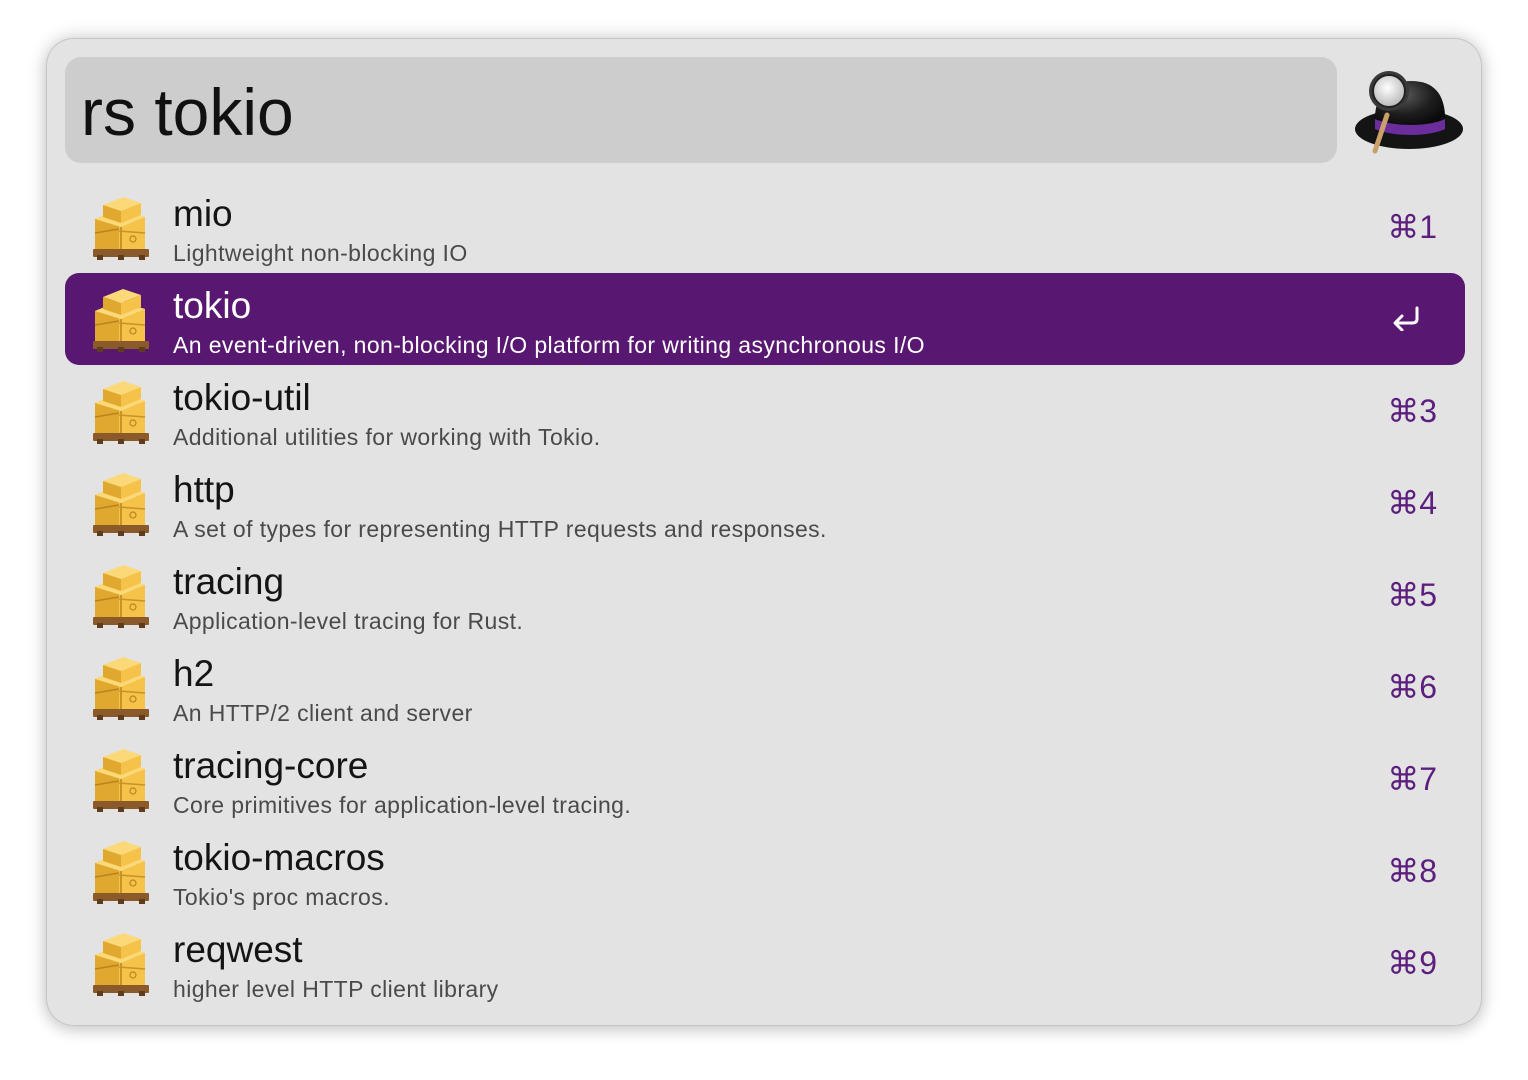  What do you see at coordinates (1412, 503) in the screenshot?
I see `shortcut-label: ⌘4` at bounding box center [1412, 503].